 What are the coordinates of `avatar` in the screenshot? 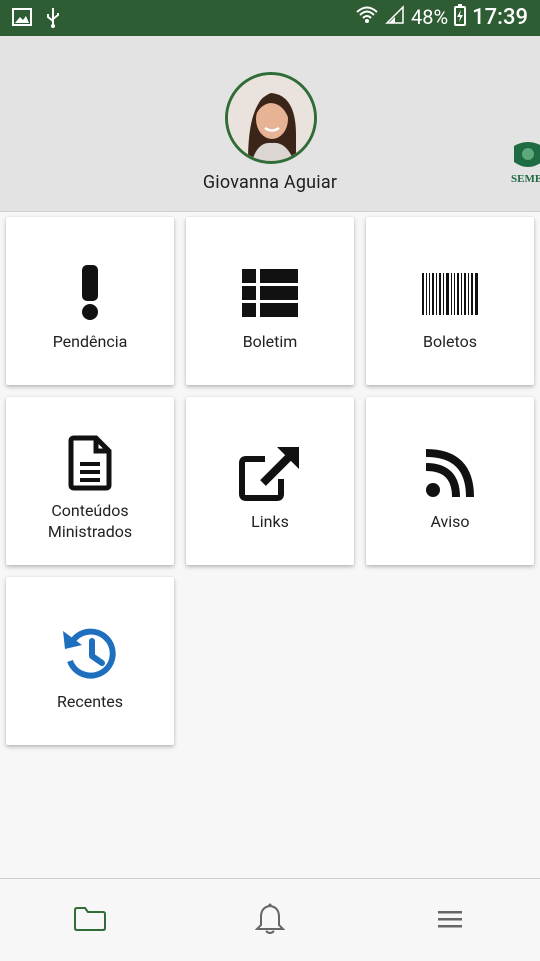 It's located at (271, 118).